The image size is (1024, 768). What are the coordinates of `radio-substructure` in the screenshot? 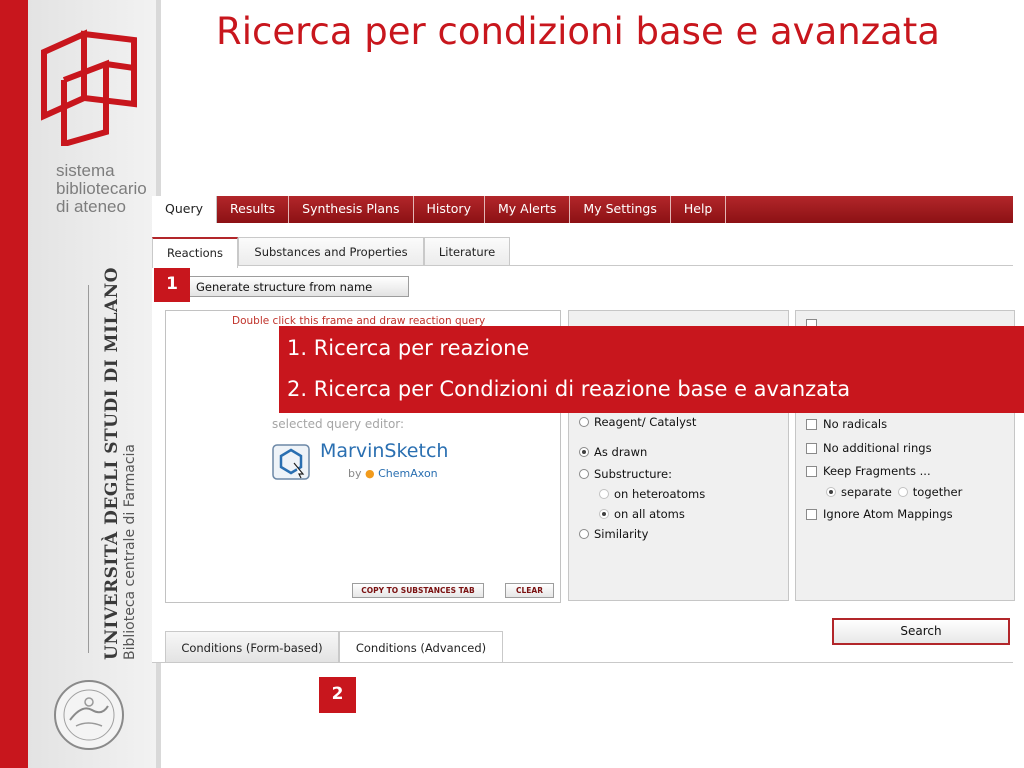 It's located at (584, 474).